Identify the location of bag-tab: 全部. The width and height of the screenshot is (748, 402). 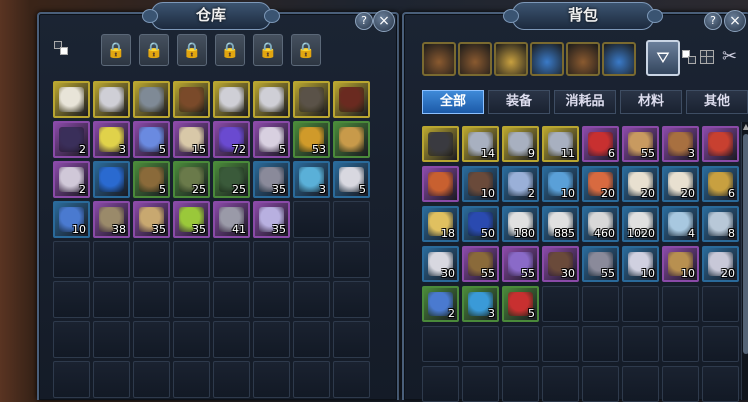
(453, 102).